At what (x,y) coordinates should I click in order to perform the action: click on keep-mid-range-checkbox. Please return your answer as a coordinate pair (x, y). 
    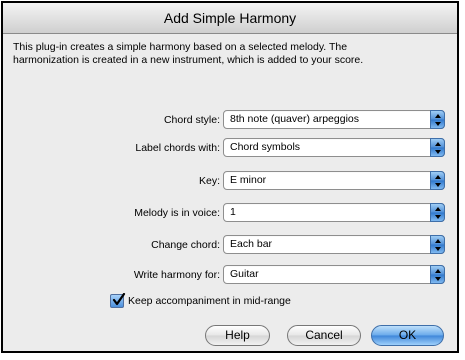
    Looking at the image, I should click on (118, 300).